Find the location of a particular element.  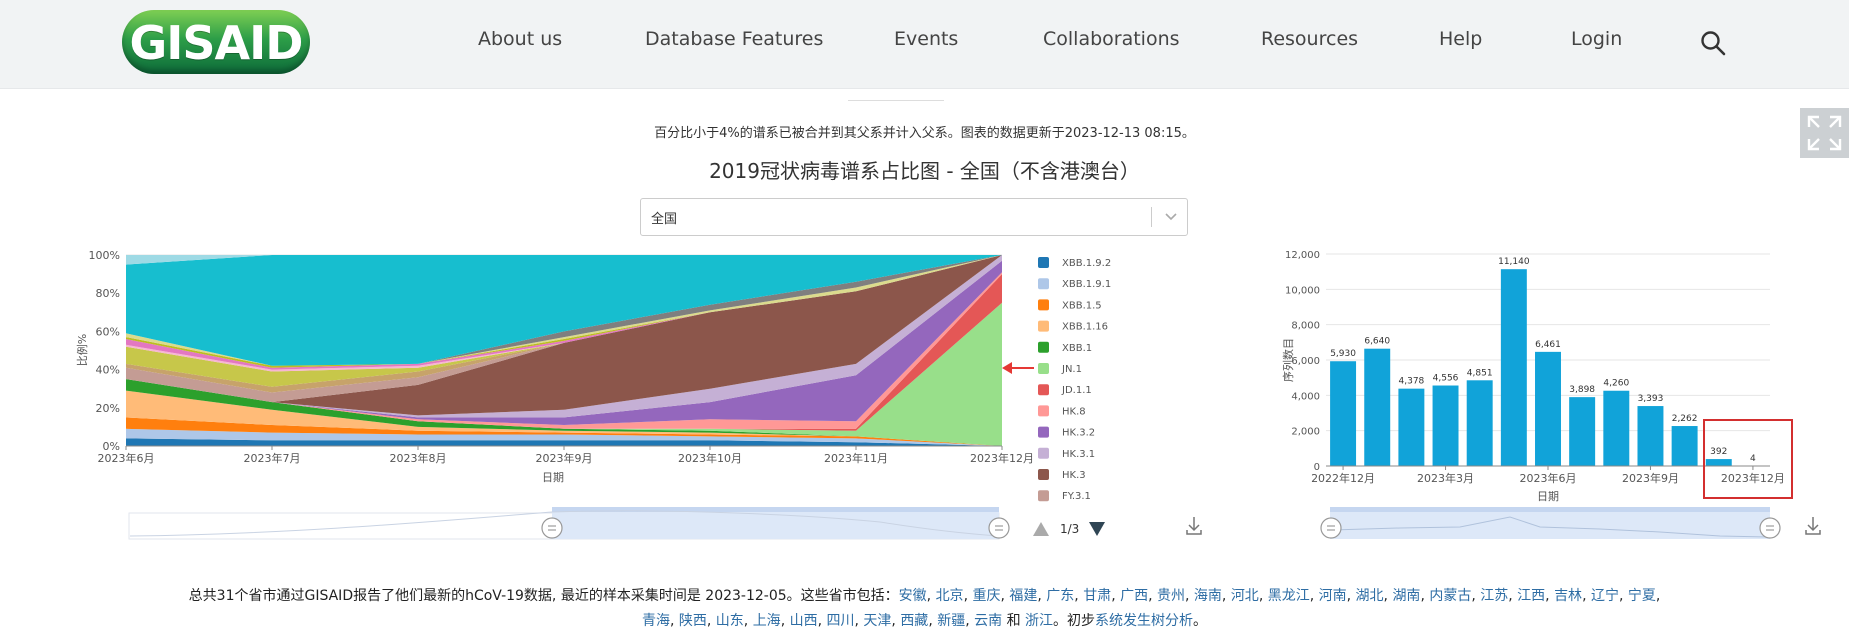

bar-item: 4 is located at coordinates (1752, 460).